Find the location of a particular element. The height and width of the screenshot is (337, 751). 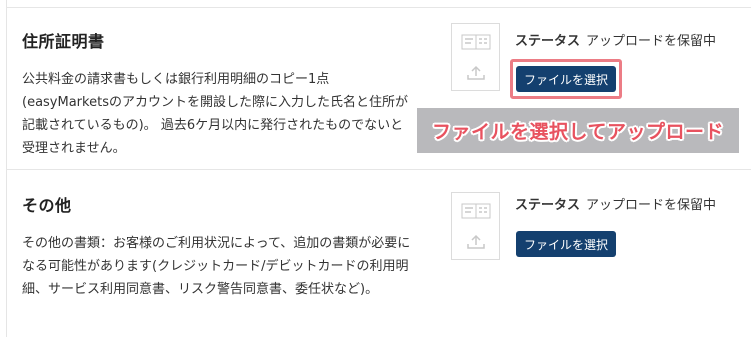

choose-file-button: ファイルを選択 is located at coordinates (566, 244).